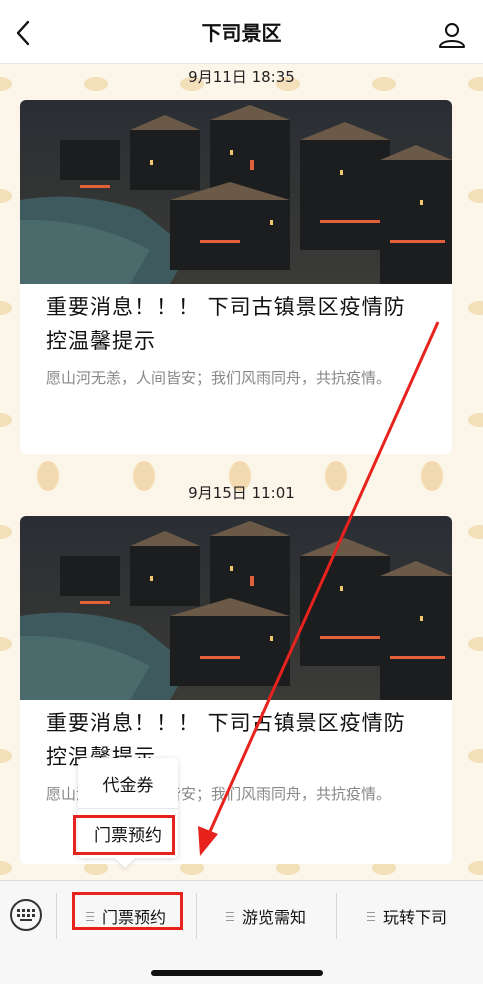  I want to click on article-title: 重要消息！！！ 下司古镇景区疫情防控温馨提示, so click(226, 324).